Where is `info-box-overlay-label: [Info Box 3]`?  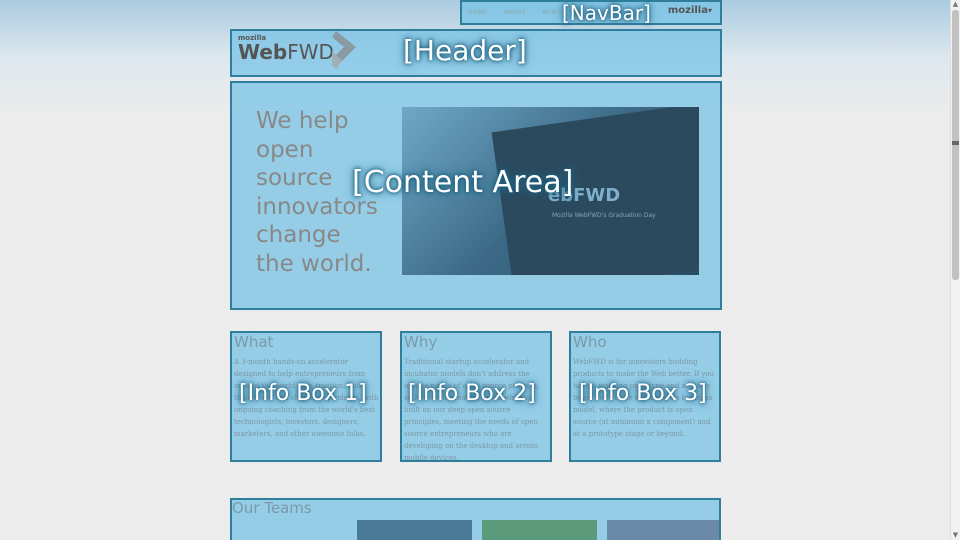 info-box-overlay-label: [Info Box 3] is located at coordinates (643, 393).